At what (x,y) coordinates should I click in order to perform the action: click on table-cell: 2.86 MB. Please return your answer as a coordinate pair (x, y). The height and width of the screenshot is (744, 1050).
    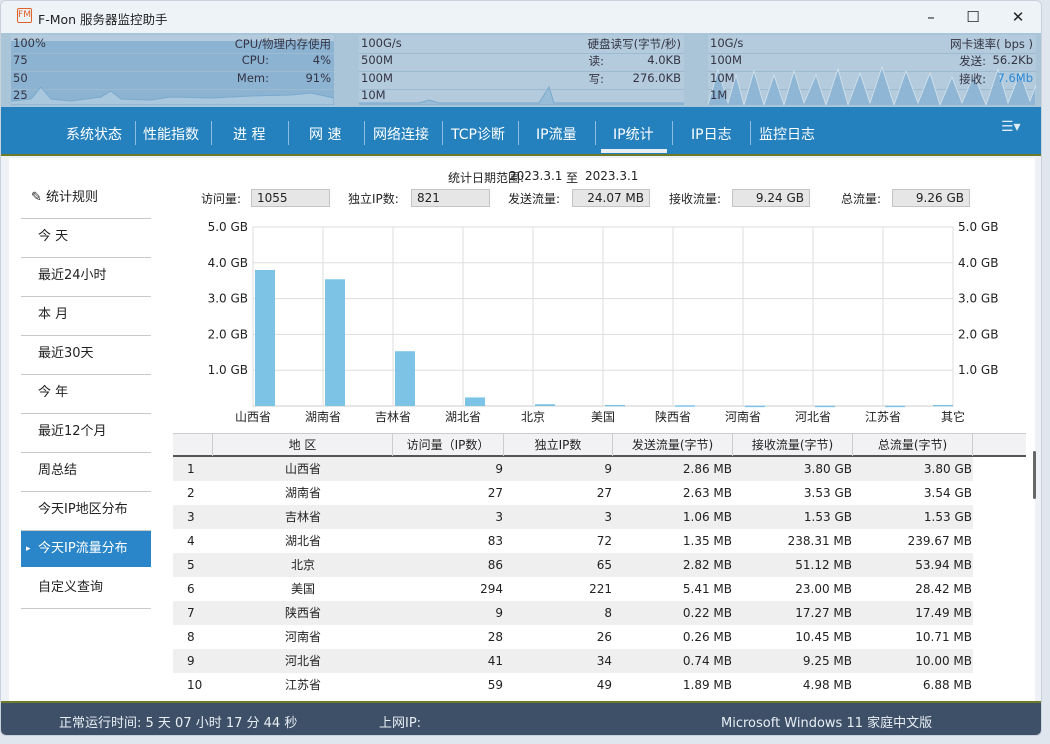
    Looking at the image, I should click on (707, 469).